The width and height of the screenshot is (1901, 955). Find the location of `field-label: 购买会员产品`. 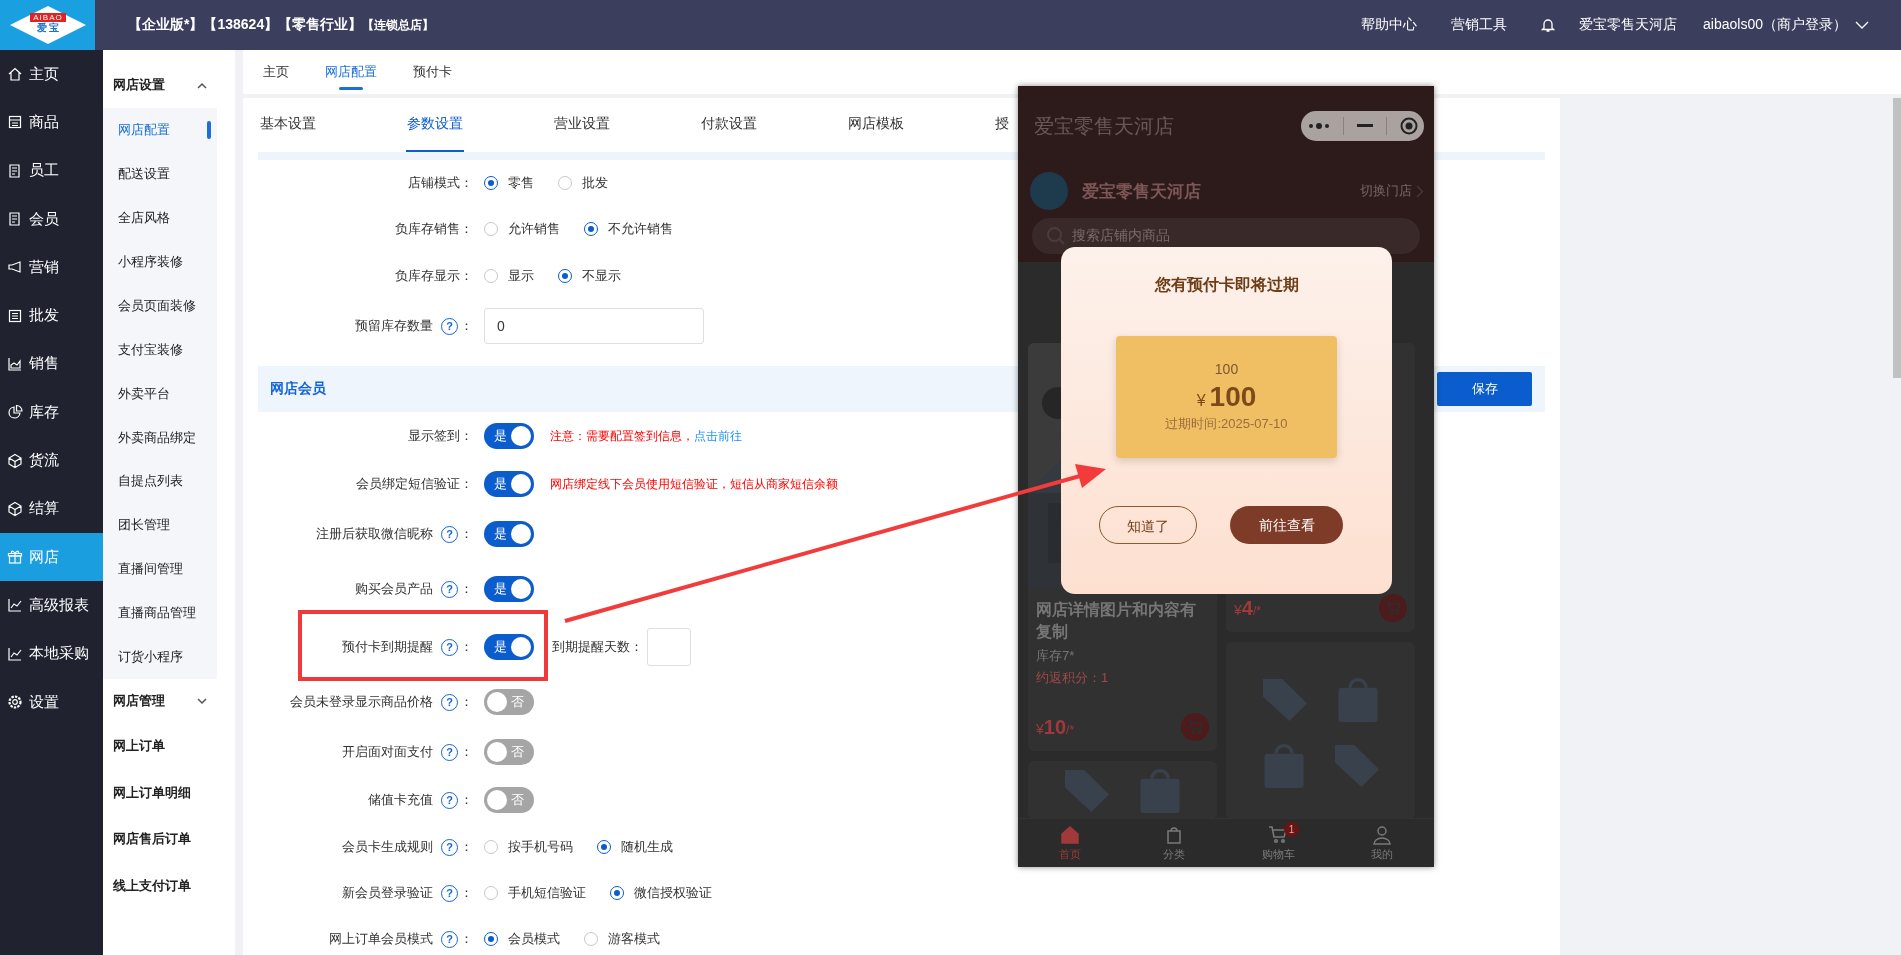

field-label: 购买会员产品 is located at coordinates (394, 589).